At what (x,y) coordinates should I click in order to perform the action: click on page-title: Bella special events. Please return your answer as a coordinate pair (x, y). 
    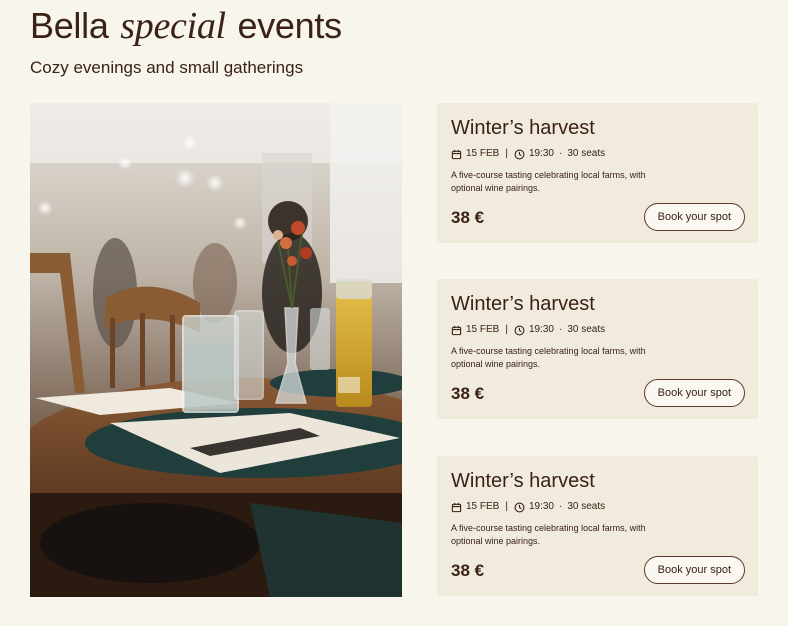
    Looking at the image, I should click on (186, 26).